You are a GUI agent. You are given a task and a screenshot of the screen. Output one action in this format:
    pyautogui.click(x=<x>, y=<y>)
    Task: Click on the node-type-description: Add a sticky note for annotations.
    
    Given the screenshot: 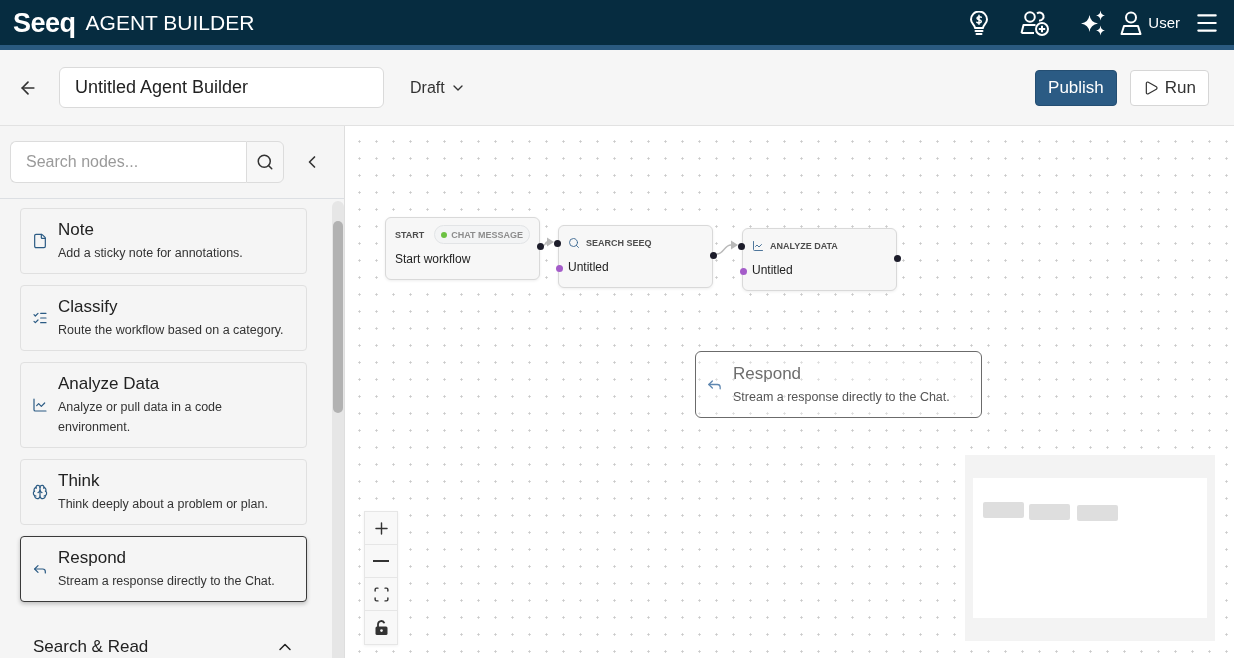 What is the action you would take?
    pyautogui.click(x=151, y=253)
    